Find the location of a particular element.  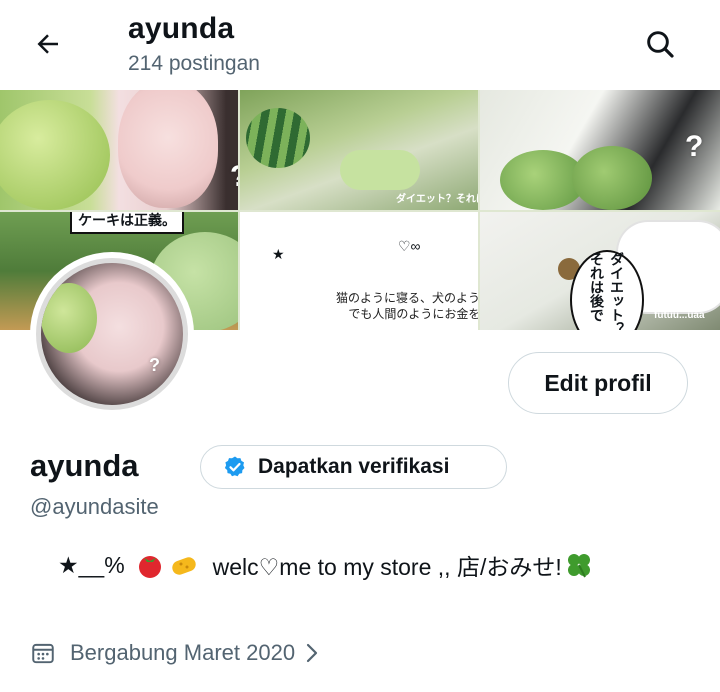

melon-image is located at coordinates (55, 155).